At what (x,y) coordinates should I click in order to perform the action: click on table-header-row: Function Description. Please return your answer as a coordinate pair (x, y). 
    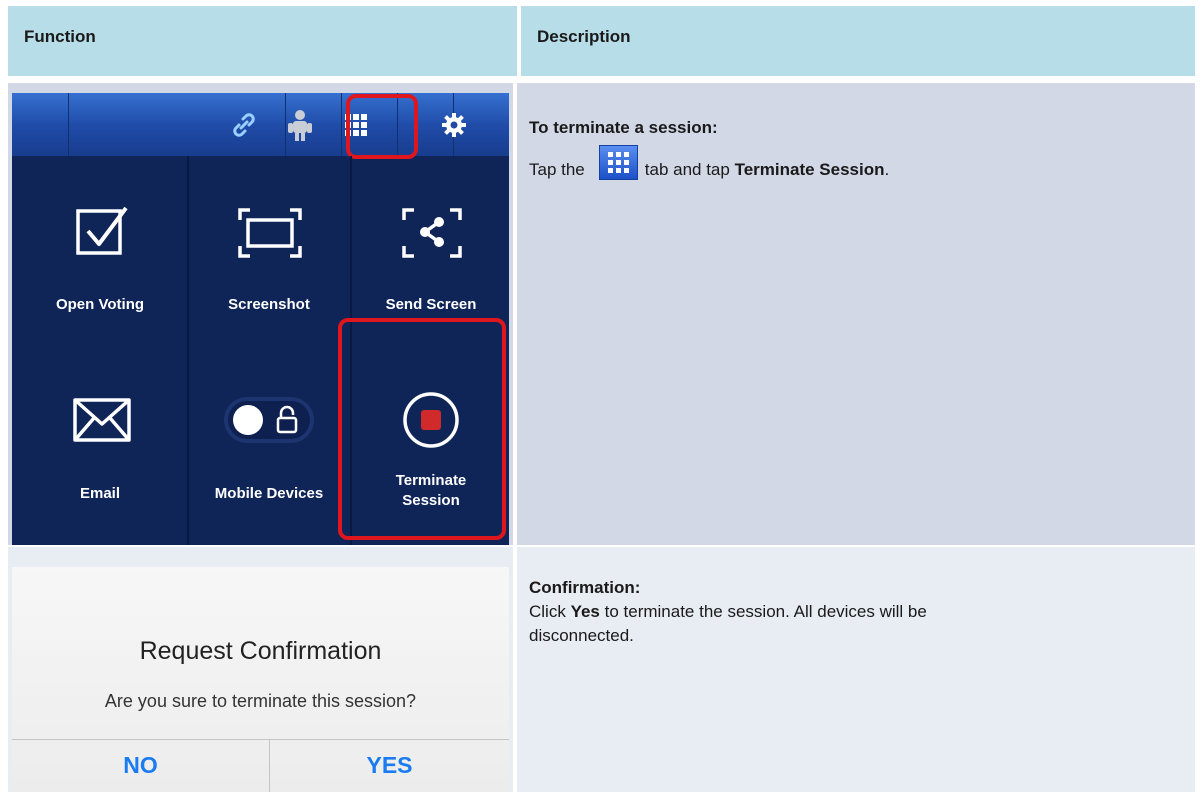
    Looking at the image, I should click on (601, 41).